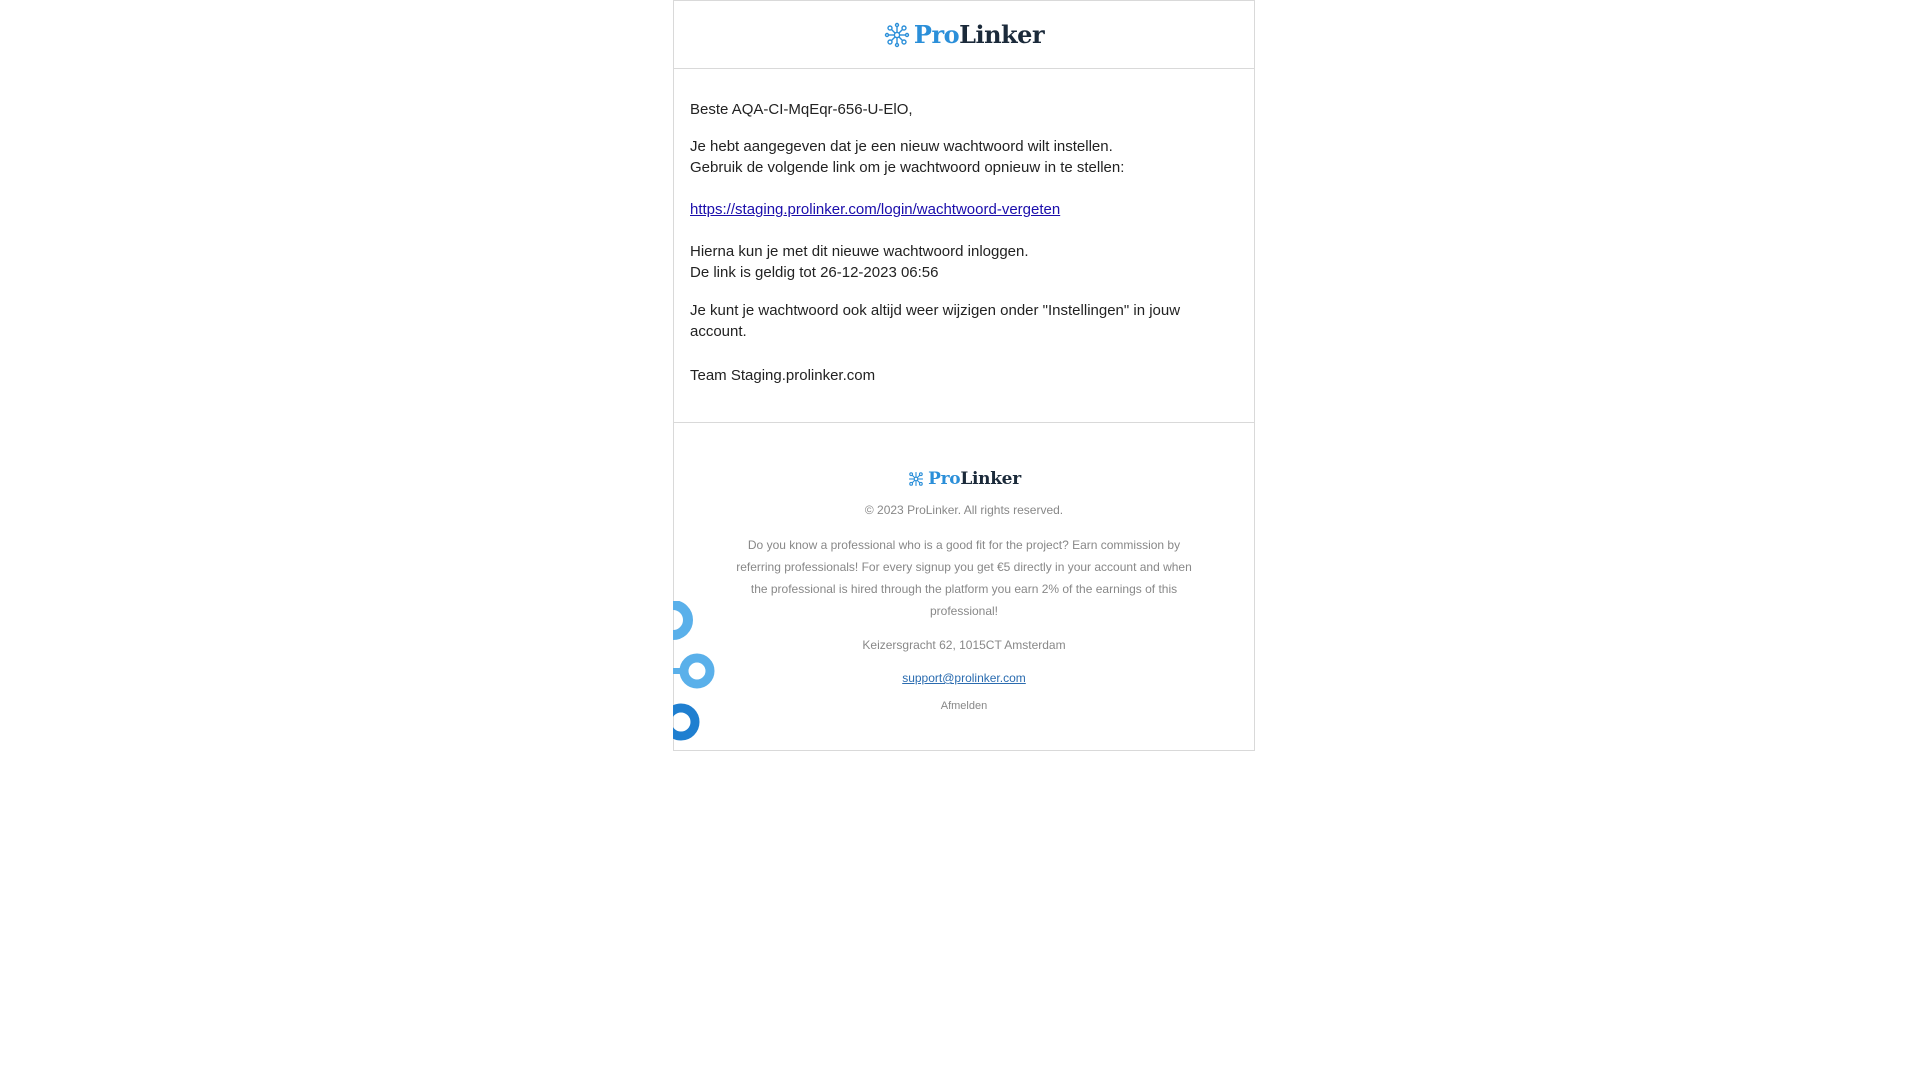  Describe the element at coordinates (964, 510) in the screenshot. I see `copyright-text: © 2023 ProLinker. All rights reserved.` at that location.